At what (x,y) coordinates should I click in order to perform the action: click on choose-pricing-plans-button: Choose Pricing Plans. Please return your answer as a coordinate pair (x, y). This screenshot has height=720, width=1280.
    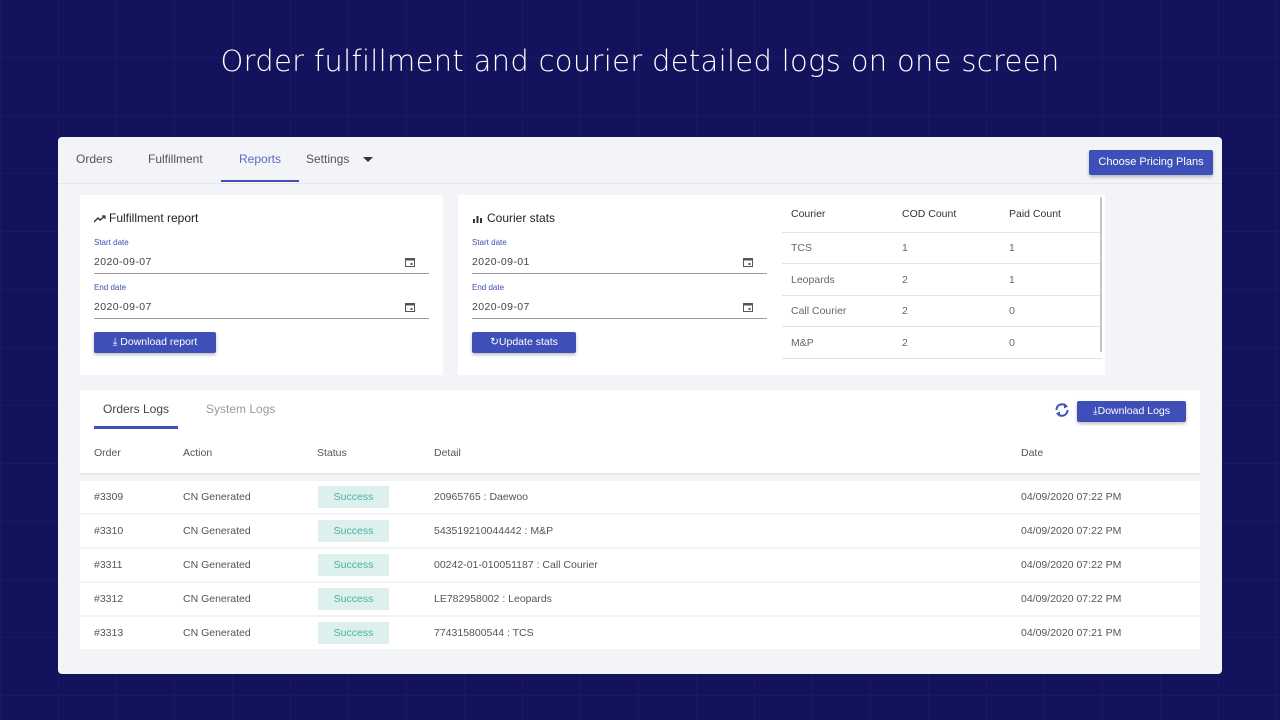
    Looking at the image, I should click on (1151, 162).